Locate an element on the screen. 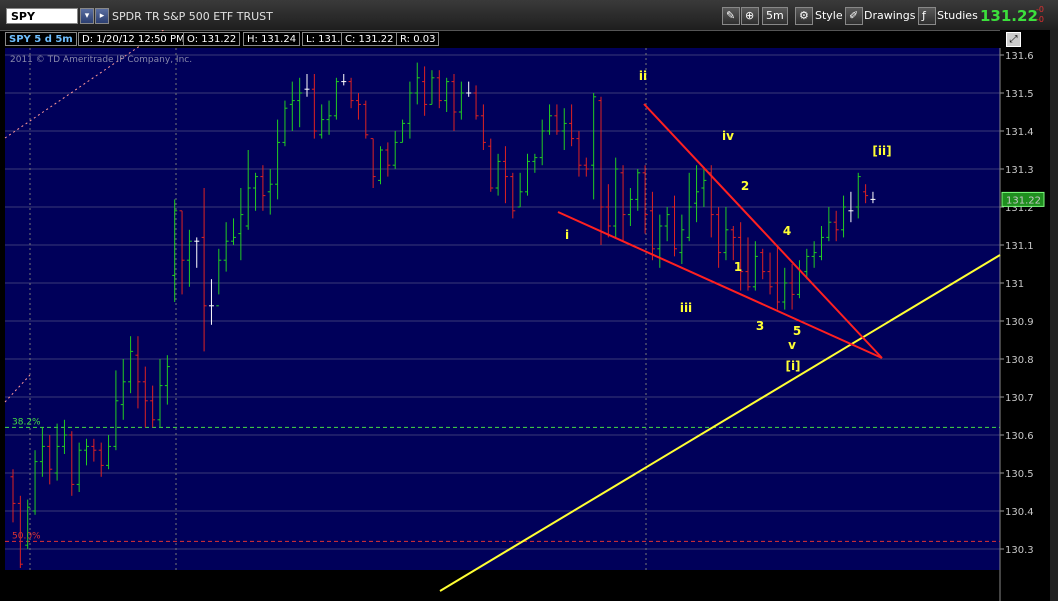 Image resolution: width=1058 pixels, height=601 pixels. y-tick-label: 131.4 is located at coordinates (1019, 132).